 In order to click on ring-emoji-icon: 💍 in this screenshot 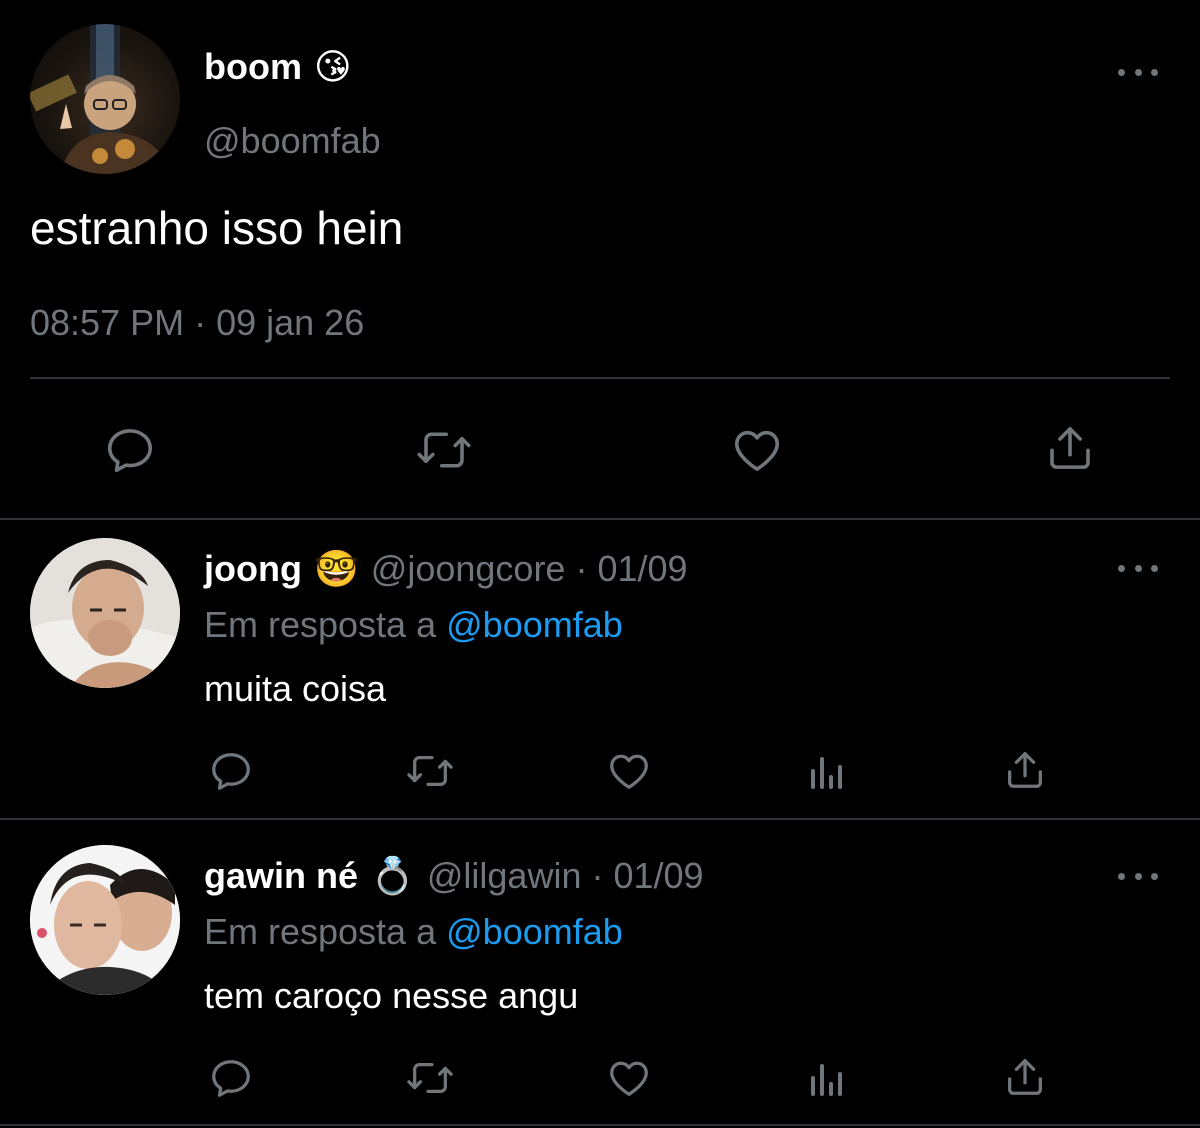, I will do `click(392, 876)`.